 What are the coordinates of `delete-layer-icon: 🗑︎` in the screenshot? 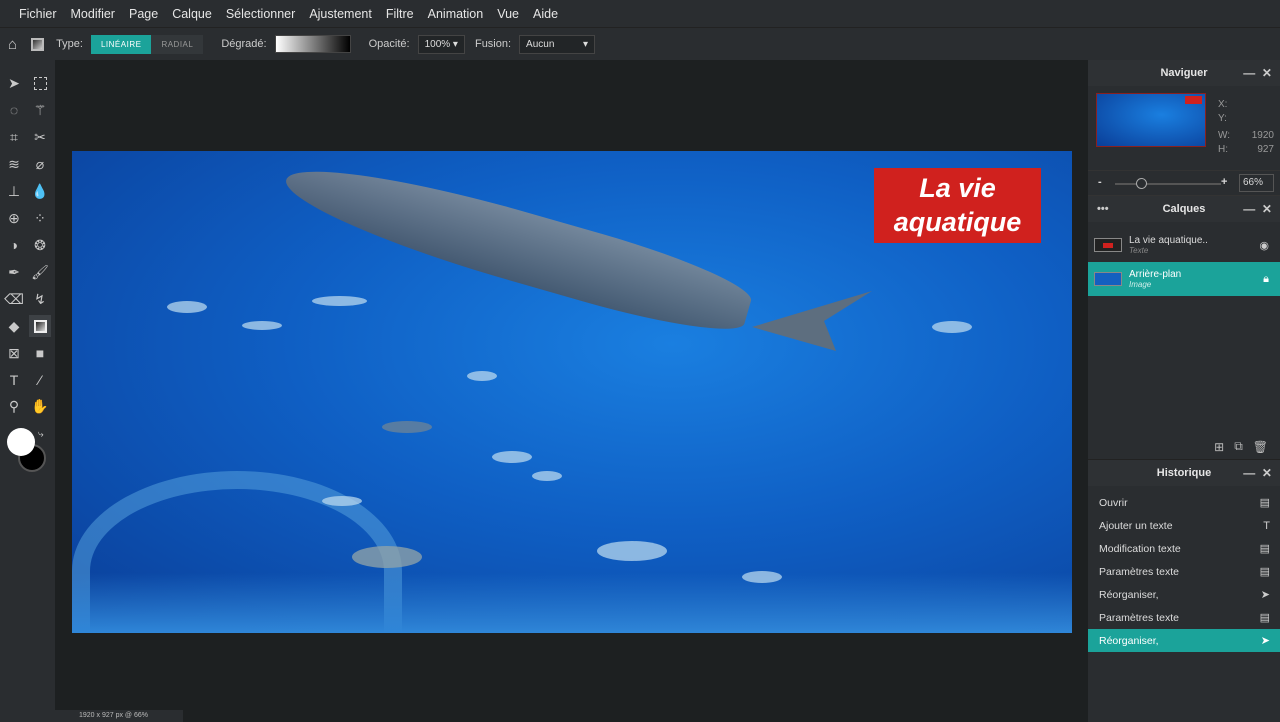 It's located at (1260, 447).